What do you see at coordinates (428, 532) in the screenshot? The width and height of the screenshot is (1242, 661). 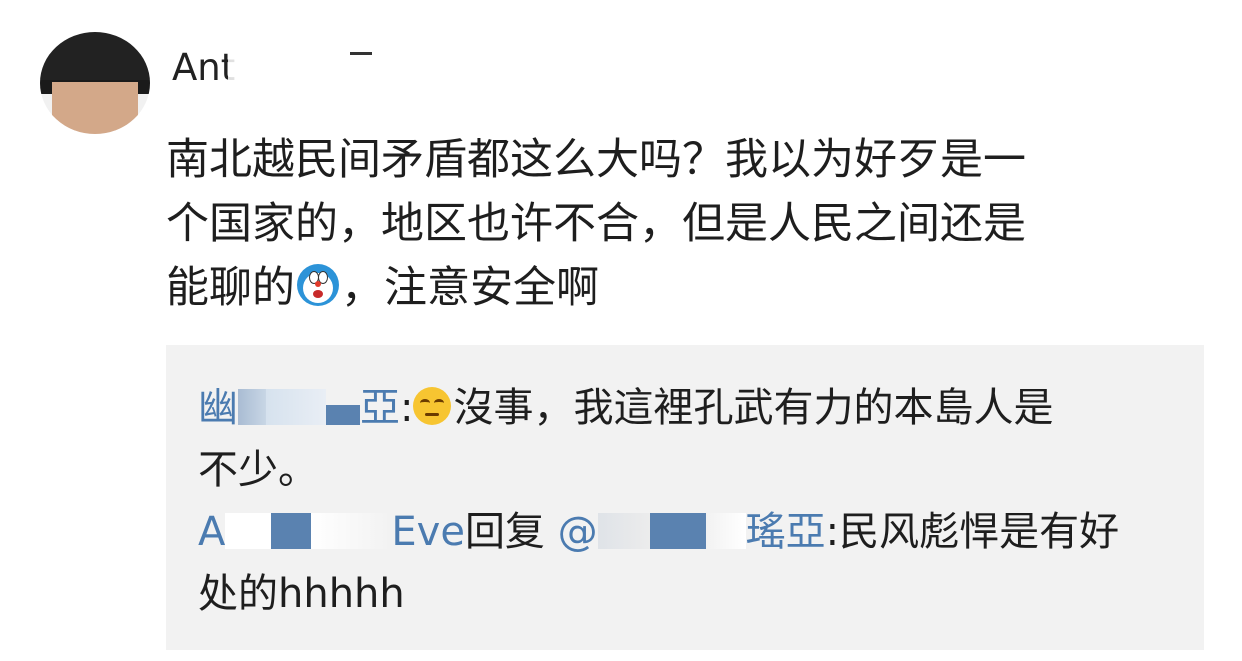 I see `reply-2-author-end: Eve` at bounding box center [428, 532].